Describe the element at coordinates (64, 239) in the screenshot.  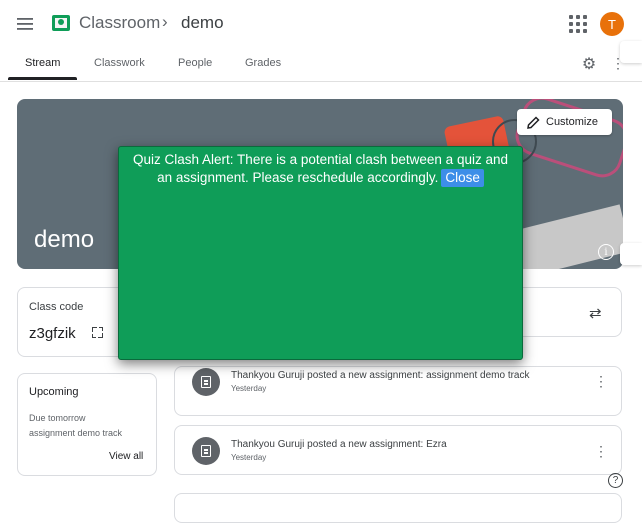
I see `banner-class-title: demo` at that location.